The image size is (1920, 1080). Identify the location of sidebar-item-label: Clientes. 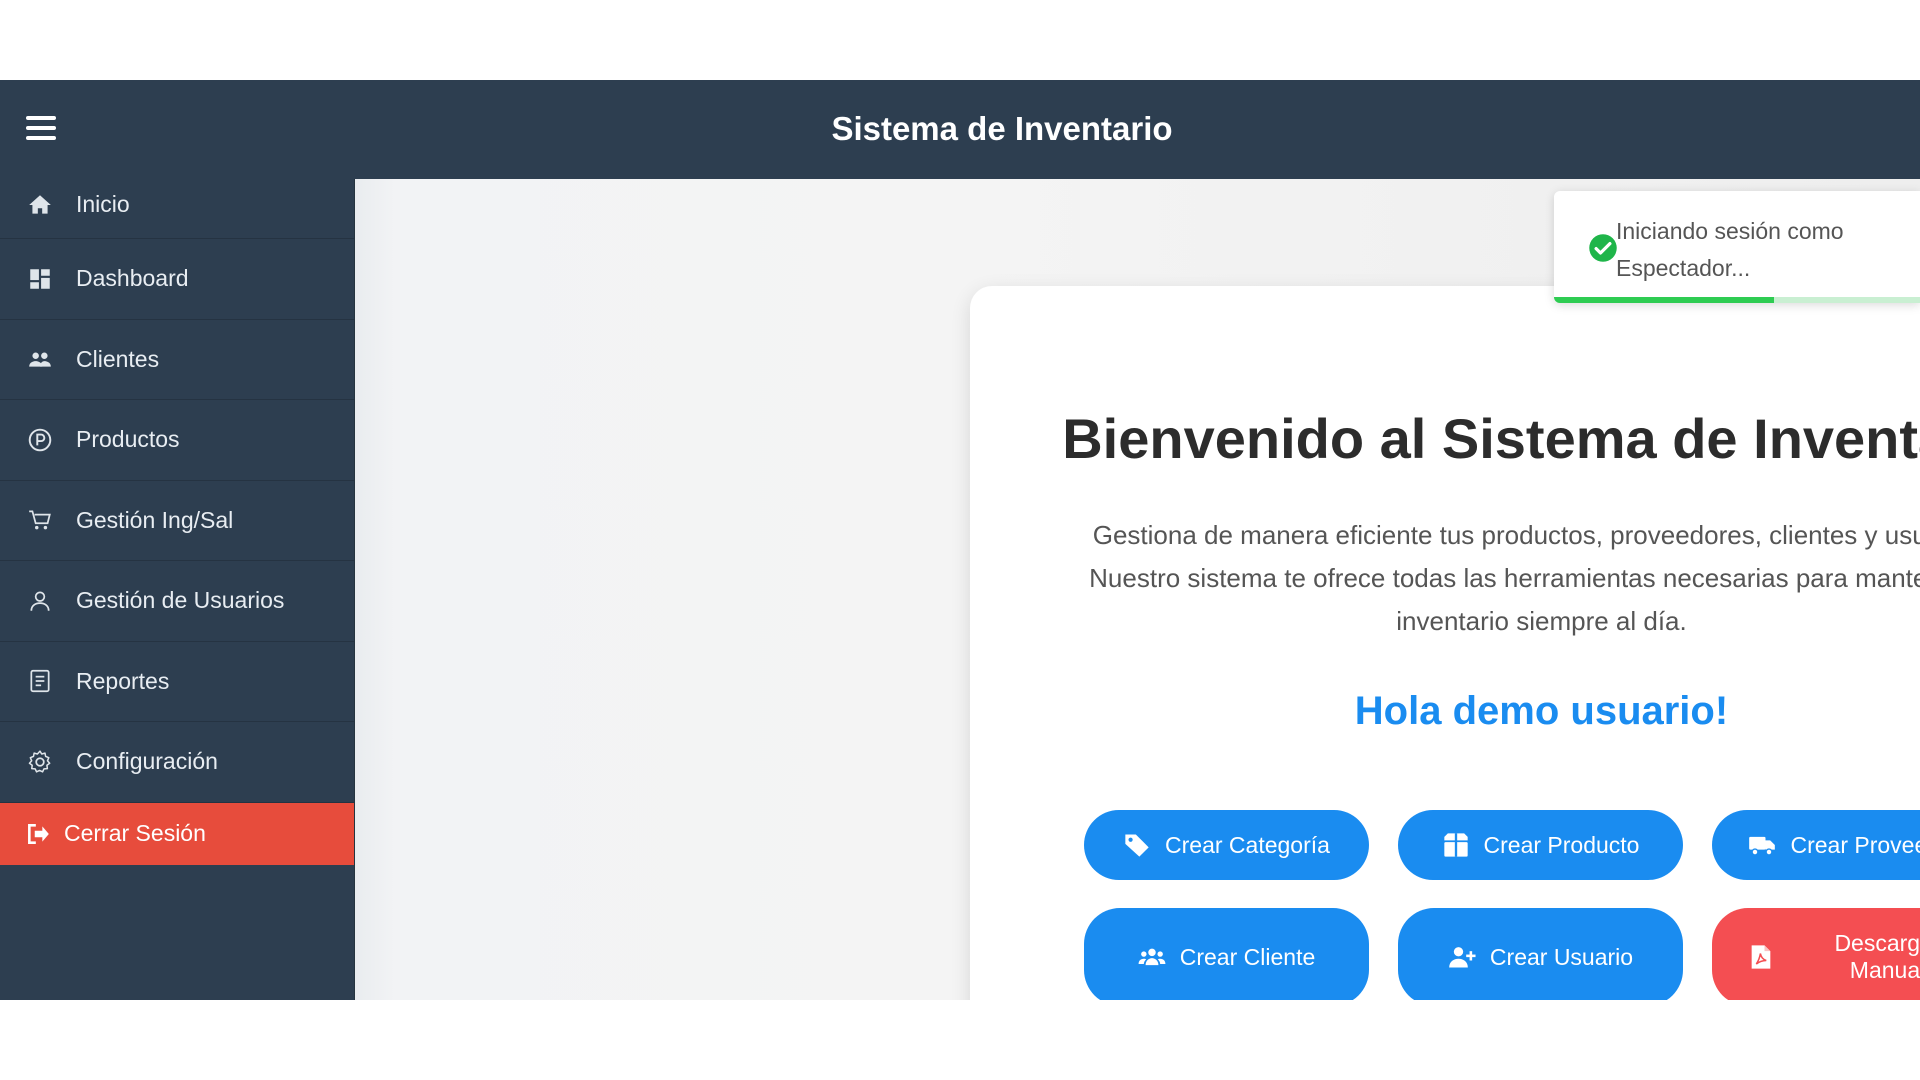
(118, 358).